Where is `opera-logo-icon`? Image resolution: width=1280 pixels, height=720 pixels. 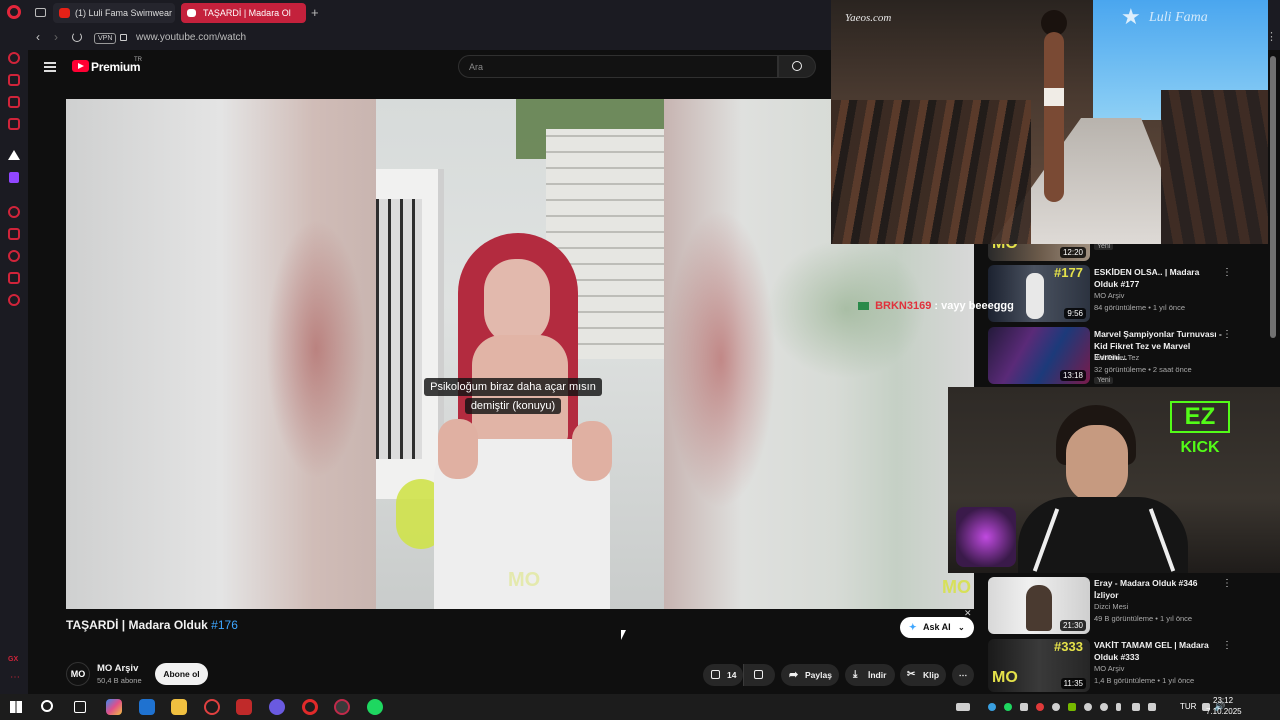
opera-logo-icon is located at coordinates (14, 12).